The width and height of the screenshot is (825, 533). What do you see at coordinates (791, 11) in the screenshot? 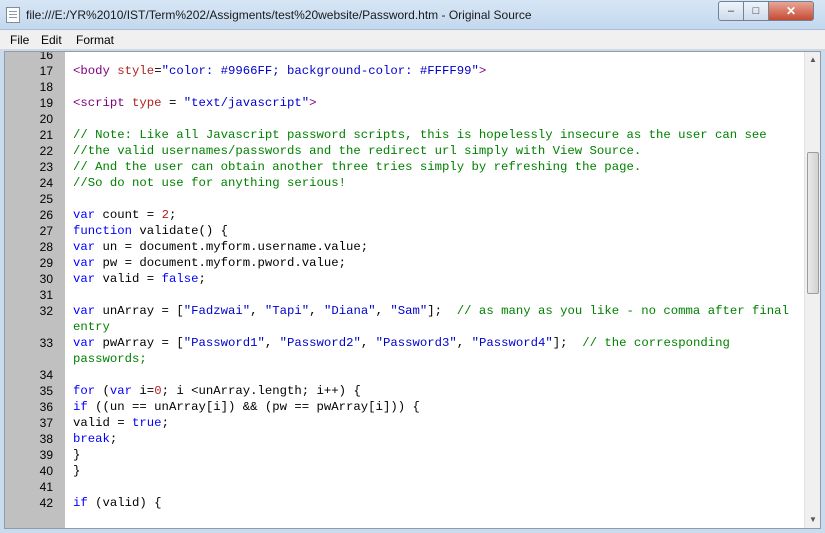
I see `close-button: ✕` at bounding box center [791, 11].